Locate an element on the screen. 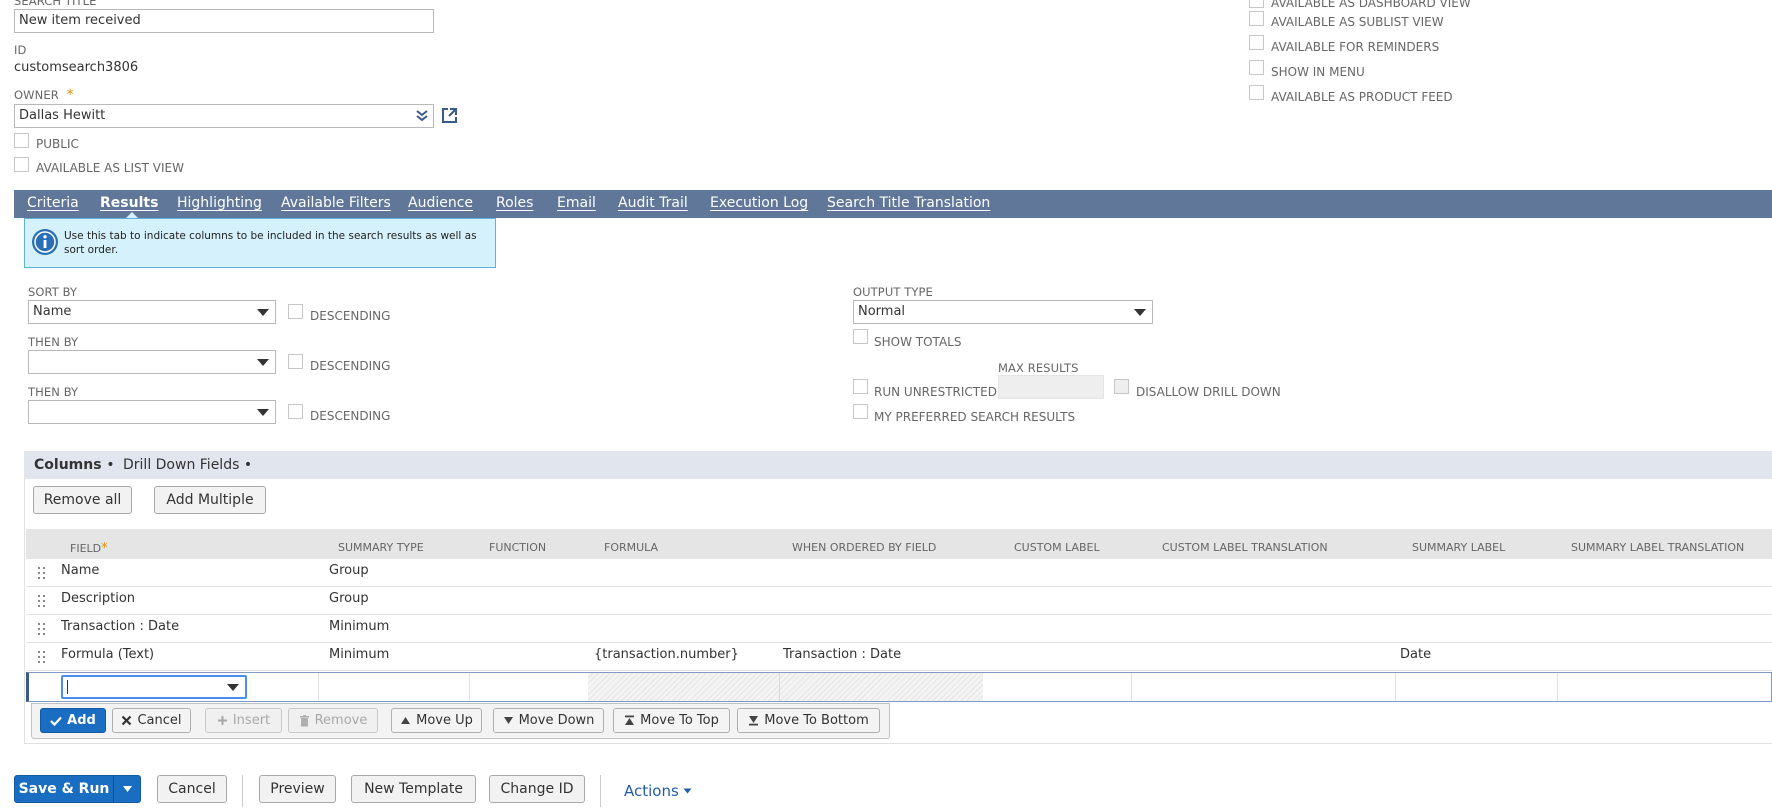  add-row-label: Add is located at coordinates (81, 720).